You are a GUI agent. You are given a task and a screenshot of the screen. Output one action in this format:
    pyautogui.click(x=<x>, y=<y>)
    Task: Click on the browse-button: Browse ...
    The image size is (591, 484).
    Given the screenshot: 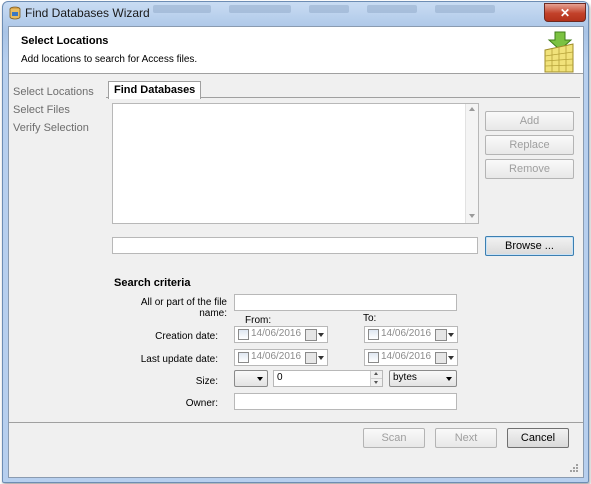 What is the action you would take?
    pyautogui.click(x=529, y=246)
    